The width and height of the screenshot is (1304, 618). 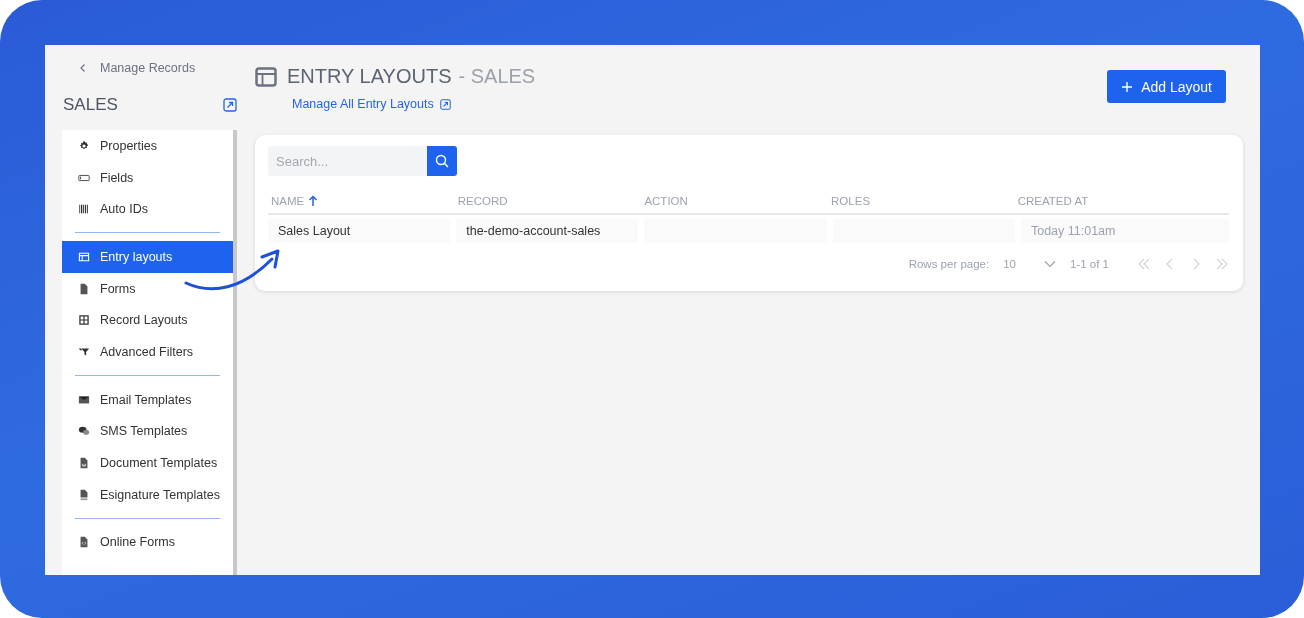 I want to click on sidebar-item: Forms, so click(x=147, y=288).